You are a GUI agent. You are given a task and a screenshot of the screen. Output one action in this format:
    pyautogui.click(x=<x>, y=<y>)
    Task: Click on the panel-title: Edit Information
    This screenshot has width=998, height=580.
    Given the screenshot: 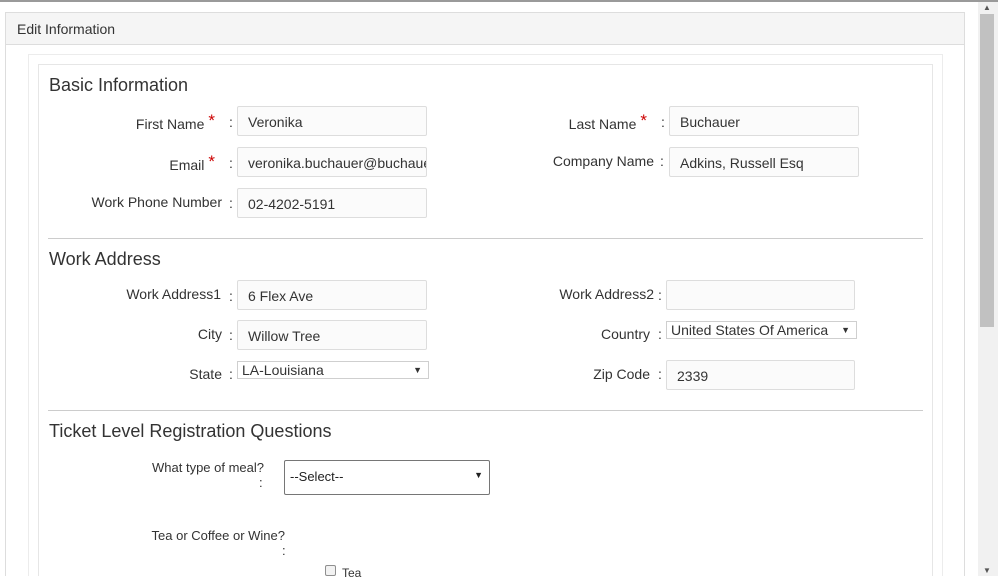 What is the action you would take?
    pyautogui.click(x=66, y=29)
    